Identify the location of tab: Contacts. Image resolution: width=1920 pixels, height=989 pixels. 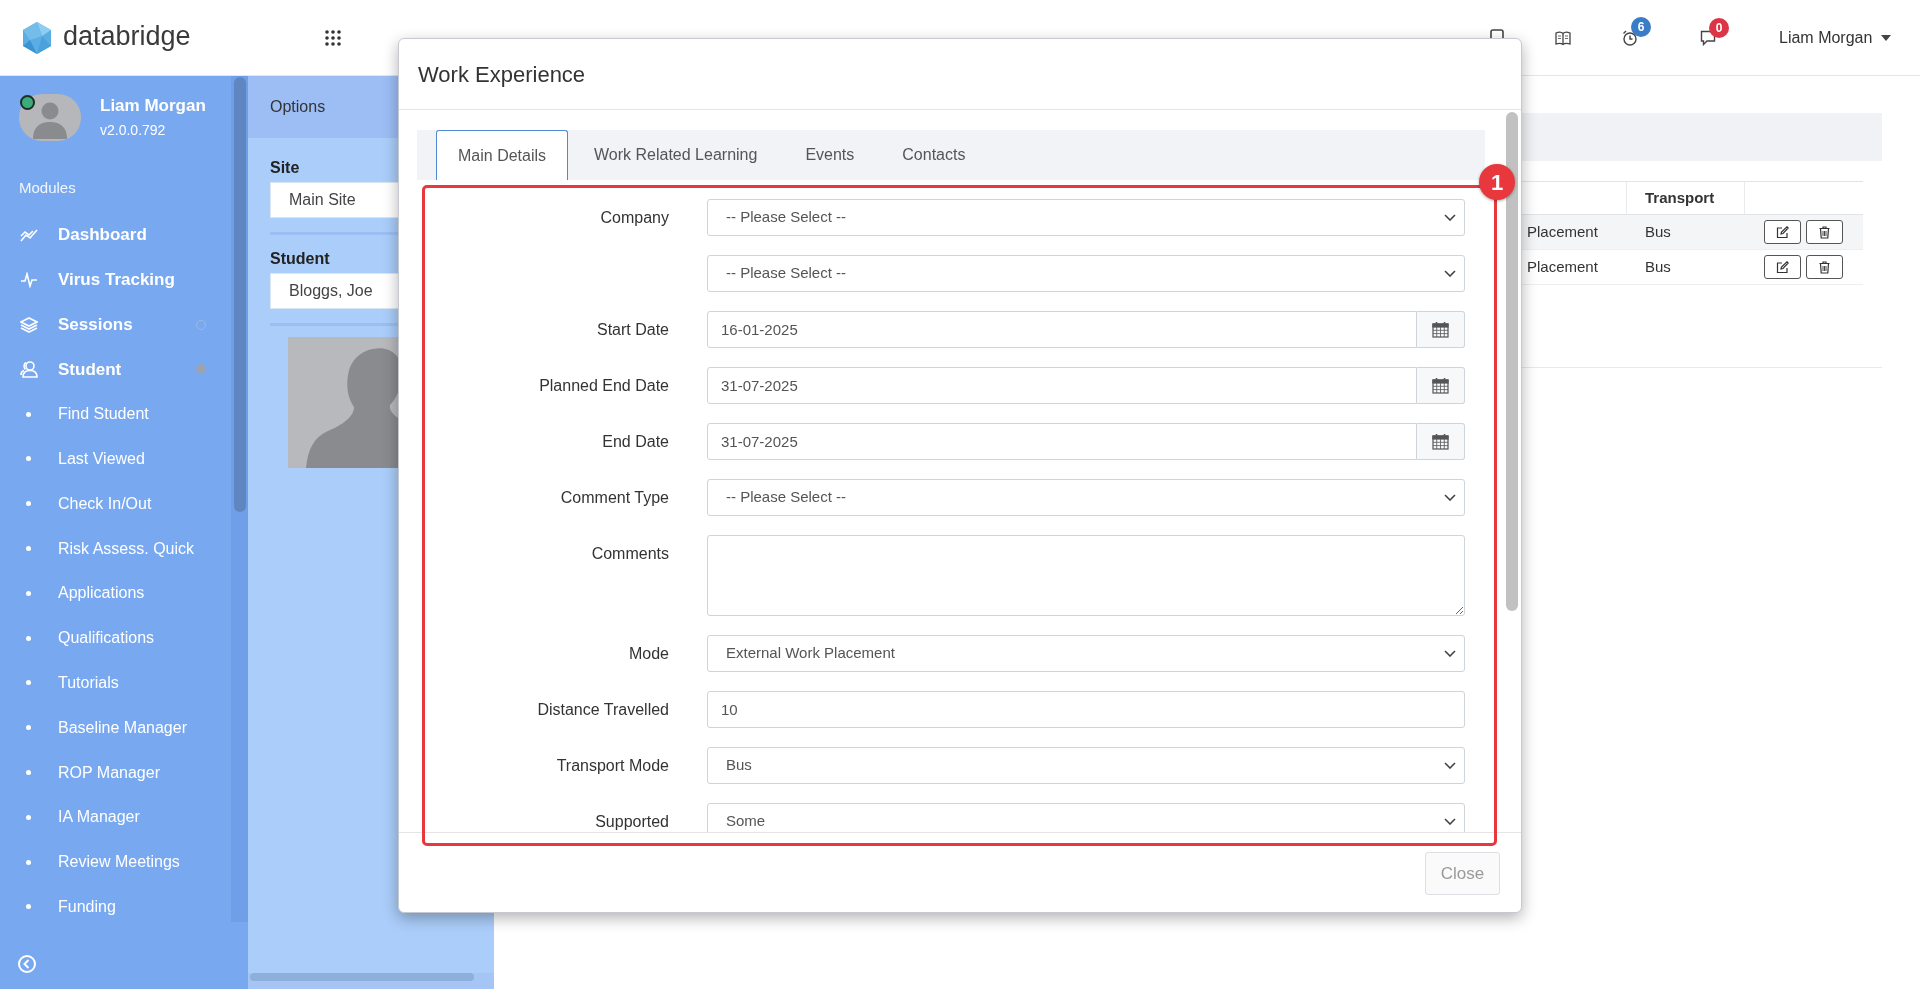
(934, 155).